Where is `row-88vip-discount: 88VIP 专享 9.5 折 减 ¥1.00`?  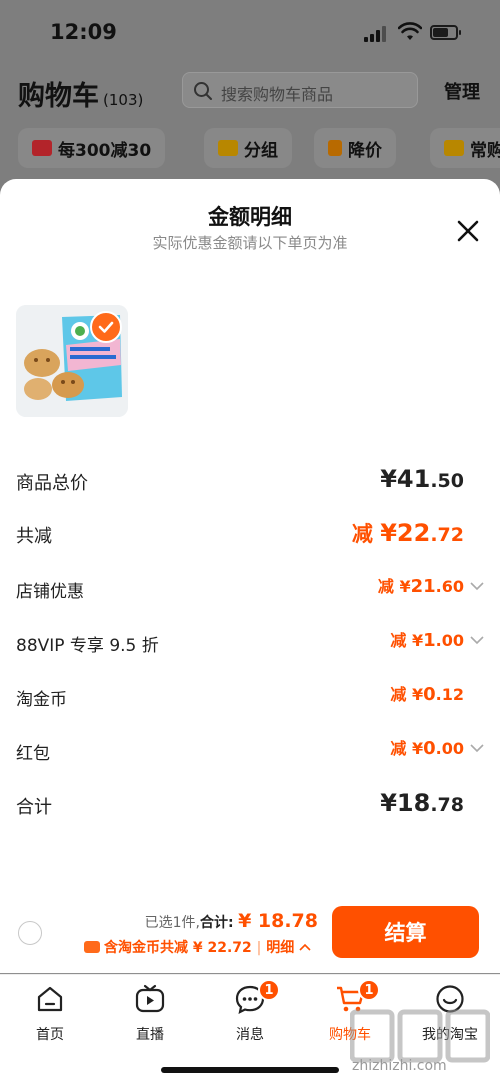 row-88vip-discount: 88VIP 专享 9.5 折 减 ¥1.00 is located at coordinates (250, 642).